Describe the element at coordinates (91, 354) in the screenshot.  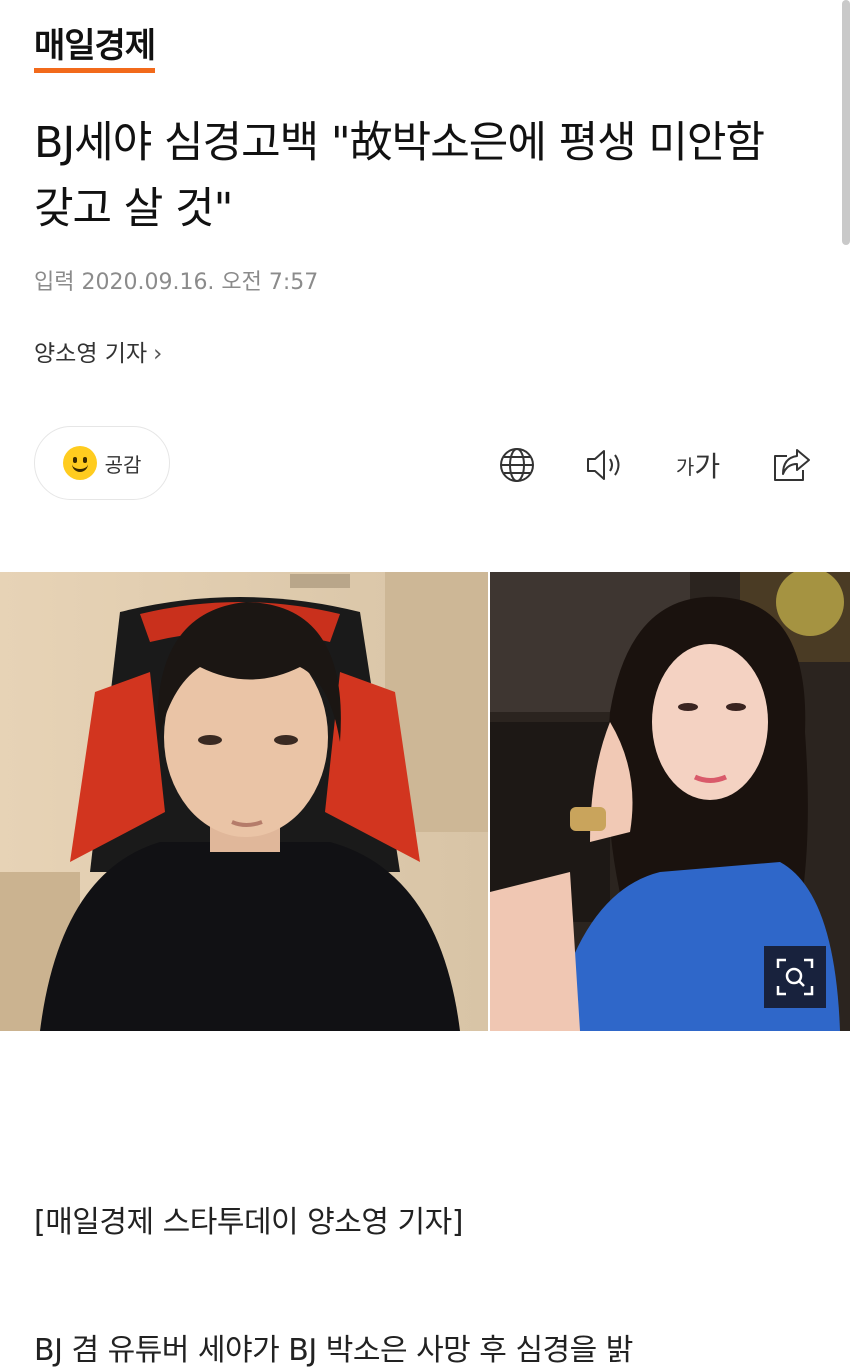
I see `reporter-name: 양소영 기자` at that location.